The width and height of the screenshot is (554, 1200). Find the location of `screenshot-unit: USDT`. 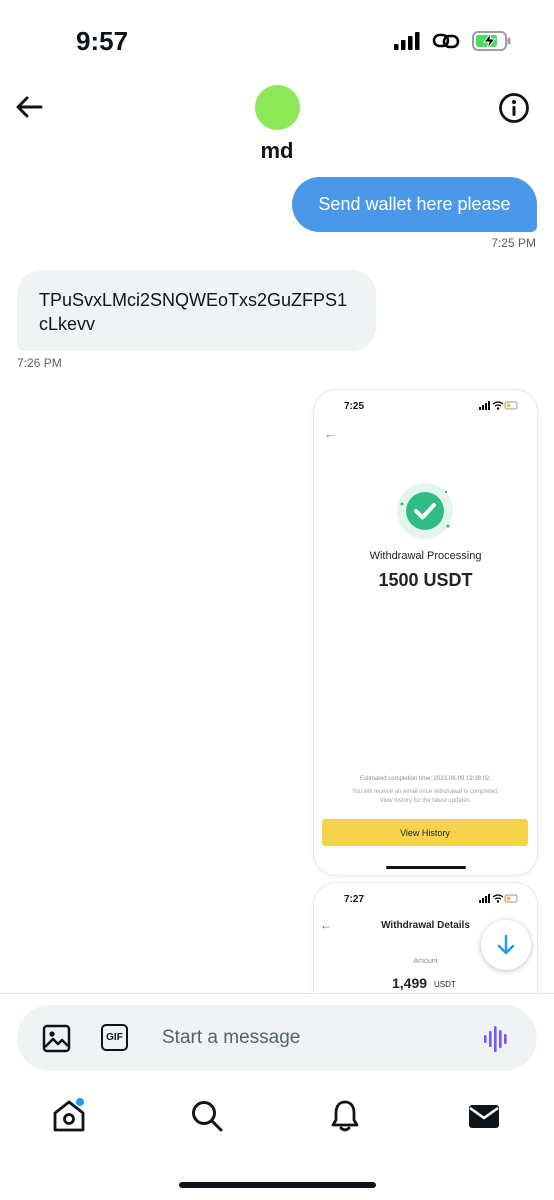

screenshot-unit: USDT is located at coordinates (445, 984).